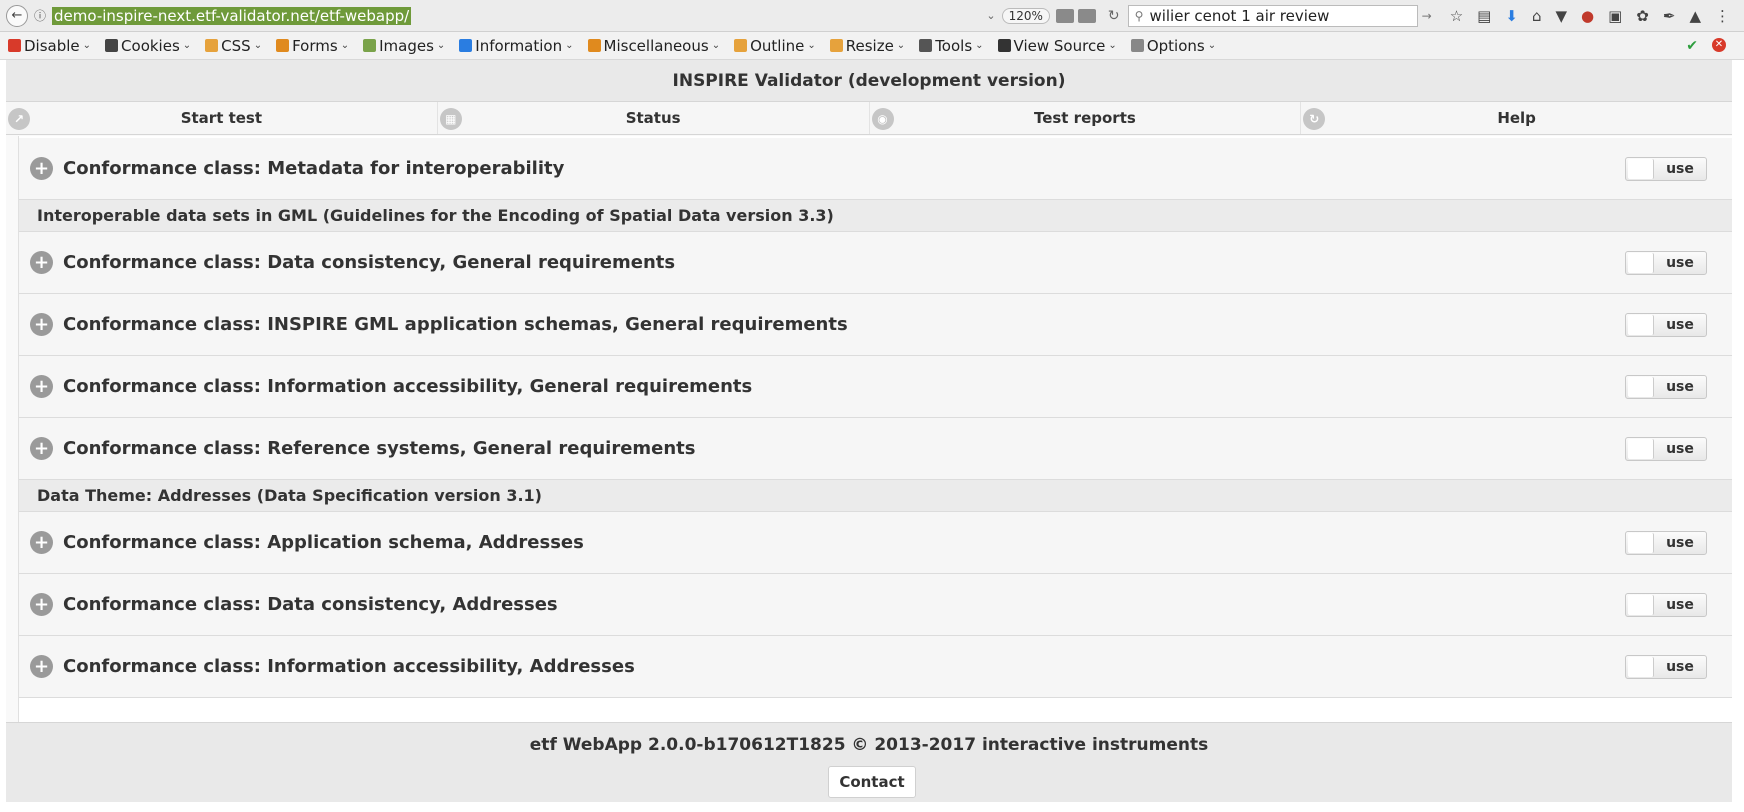  Describe the element at coordinates (1695, 16) in the screenshot. I see `triangle-icon: ▲` at that location.